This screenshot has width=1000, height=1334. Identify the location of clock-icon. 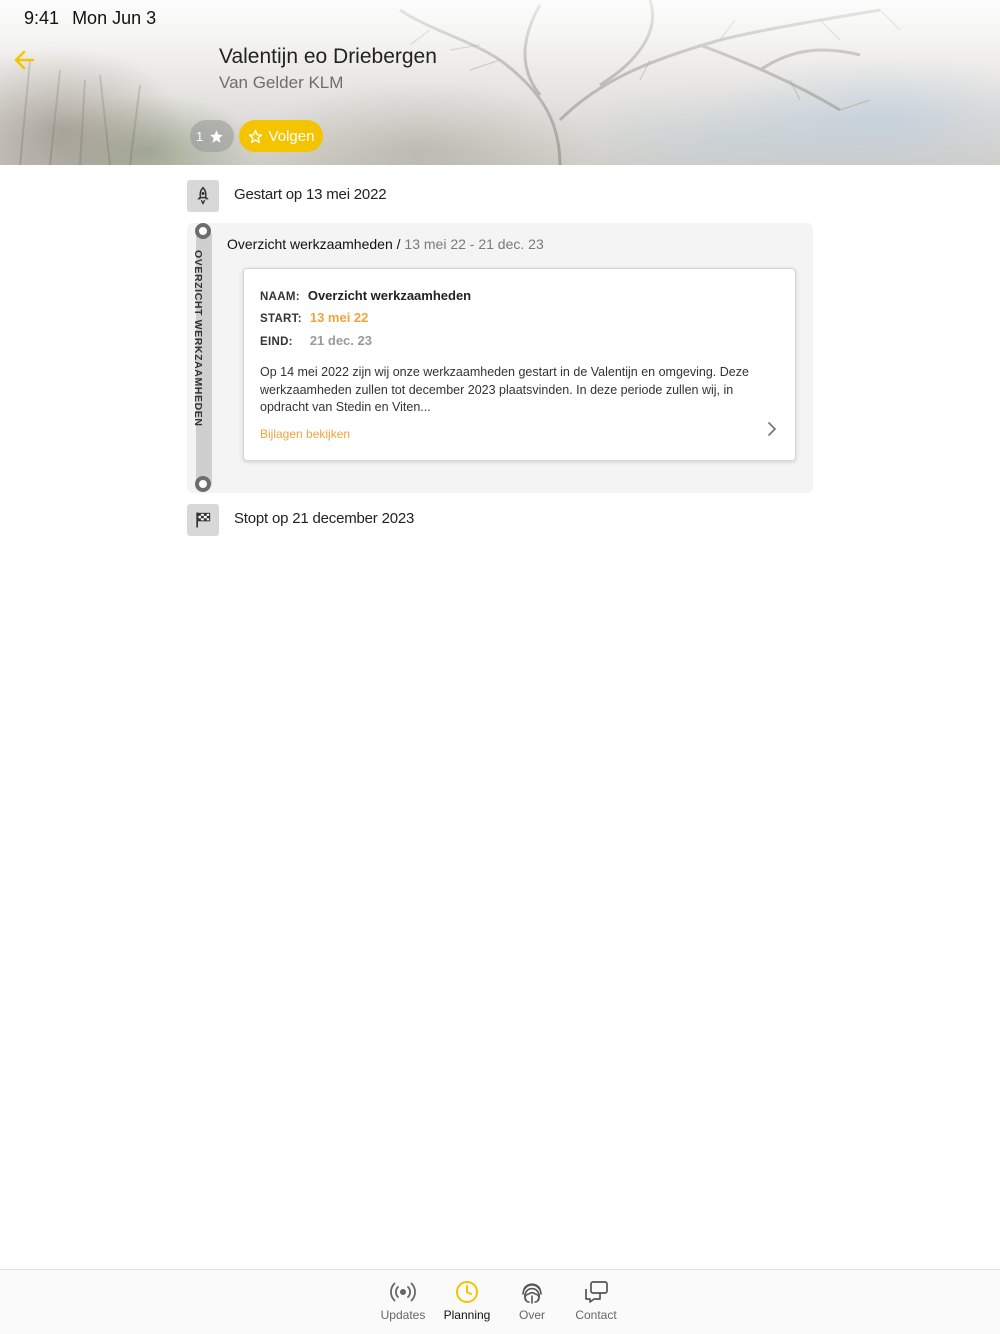
(467, 1292).